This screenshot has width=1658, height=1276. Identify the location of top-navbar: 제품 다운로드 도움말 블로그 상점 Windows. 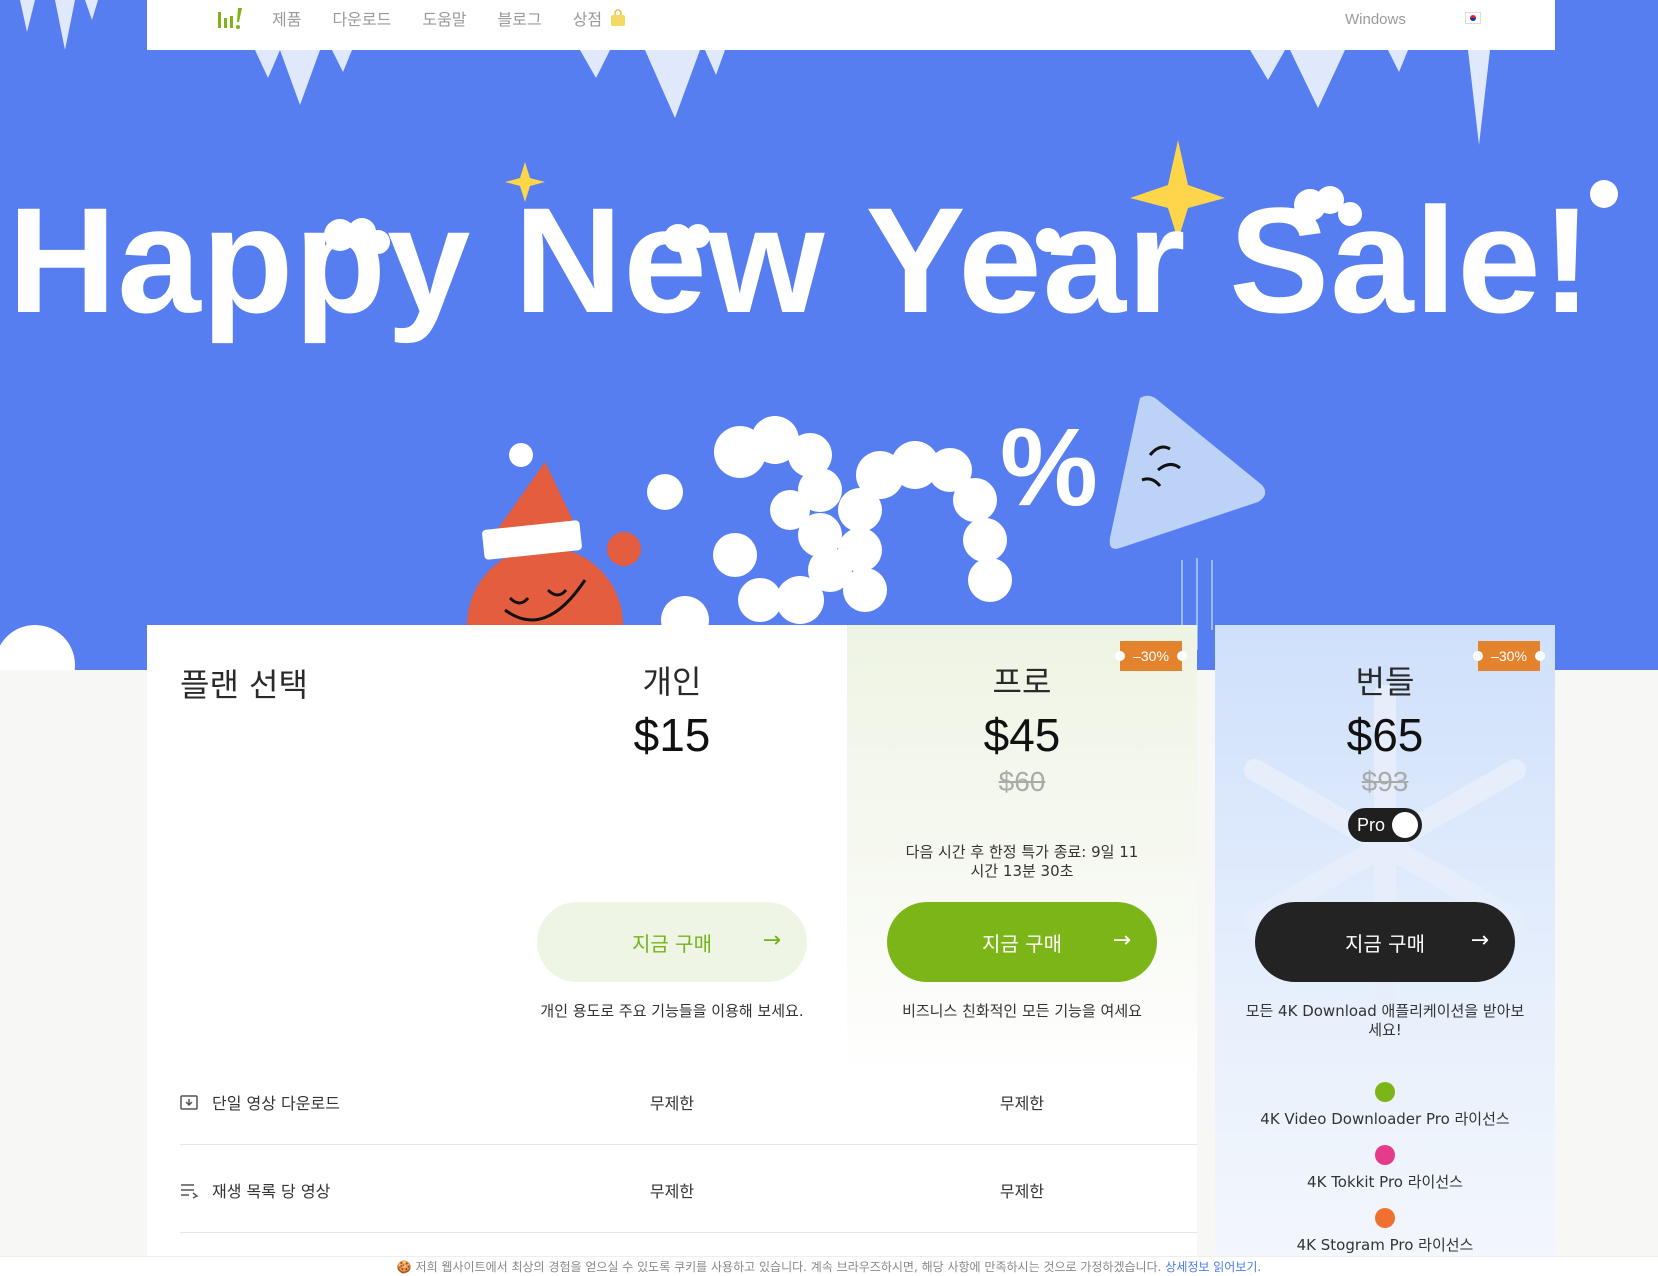
(851, 25).